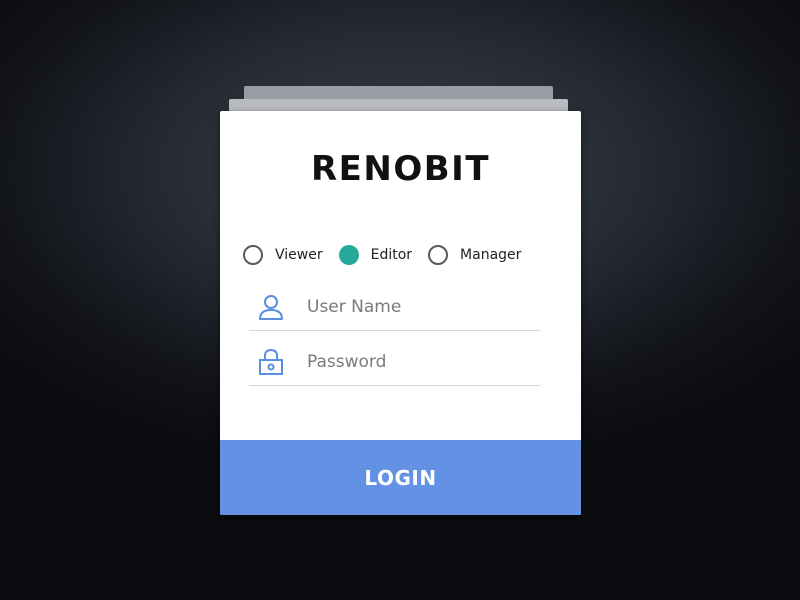 Image resolution: width=800 pixels, height=600 pixels. I want to click on username-input, so click(417, 306).